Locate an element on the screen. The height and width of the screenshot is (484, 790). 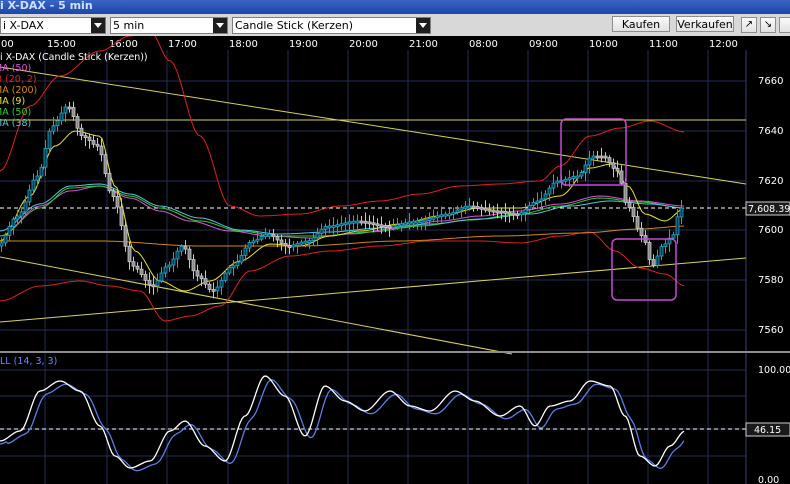
trend-down-icon: ↘ is located at coordinates (768, 25).